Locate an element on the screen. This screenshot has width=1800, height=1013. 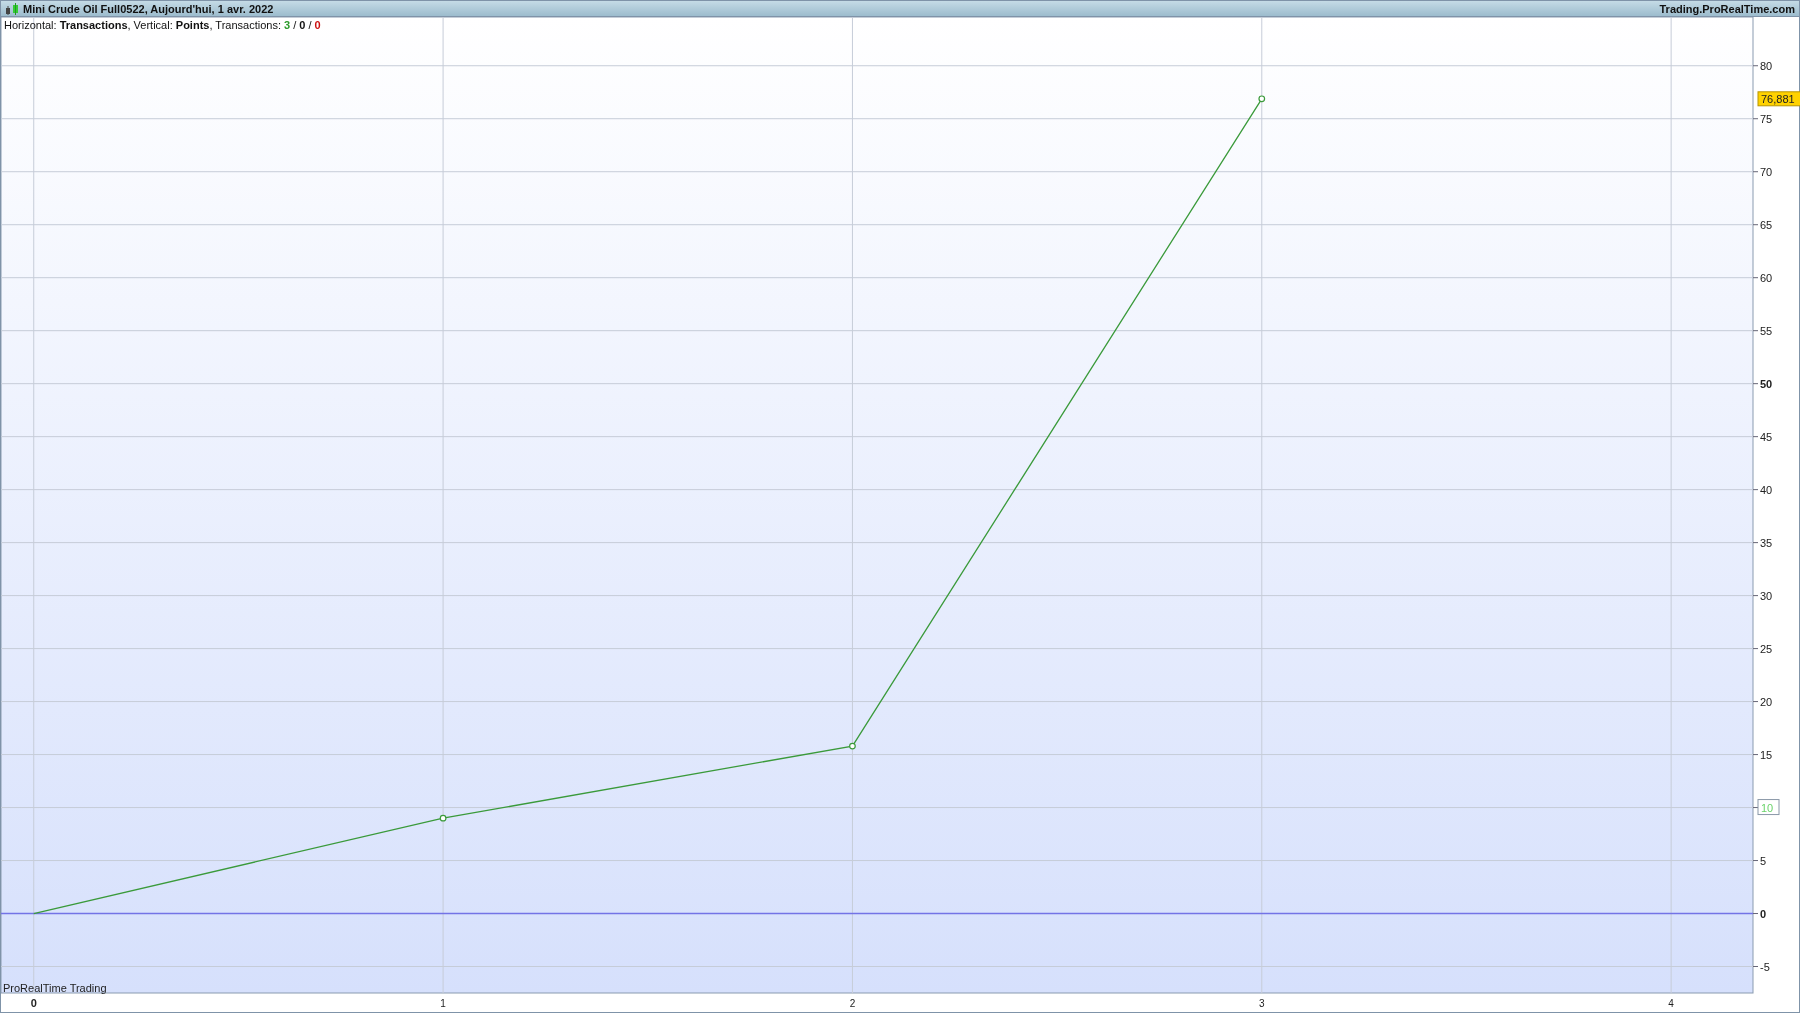
y-tick-label: 75 is located at coordinates (1766, 118).